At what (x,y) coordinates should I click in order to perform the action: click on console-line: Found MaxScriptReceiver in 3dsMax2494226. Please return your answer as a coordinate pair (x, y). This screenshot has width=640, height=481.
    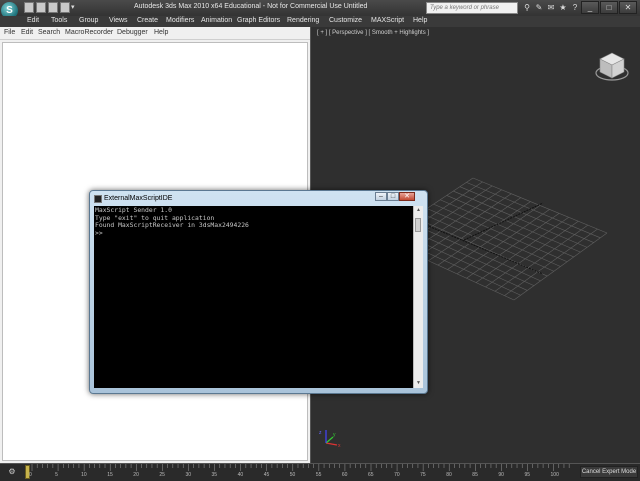
    Looking at the image, I should click on (172, 225).